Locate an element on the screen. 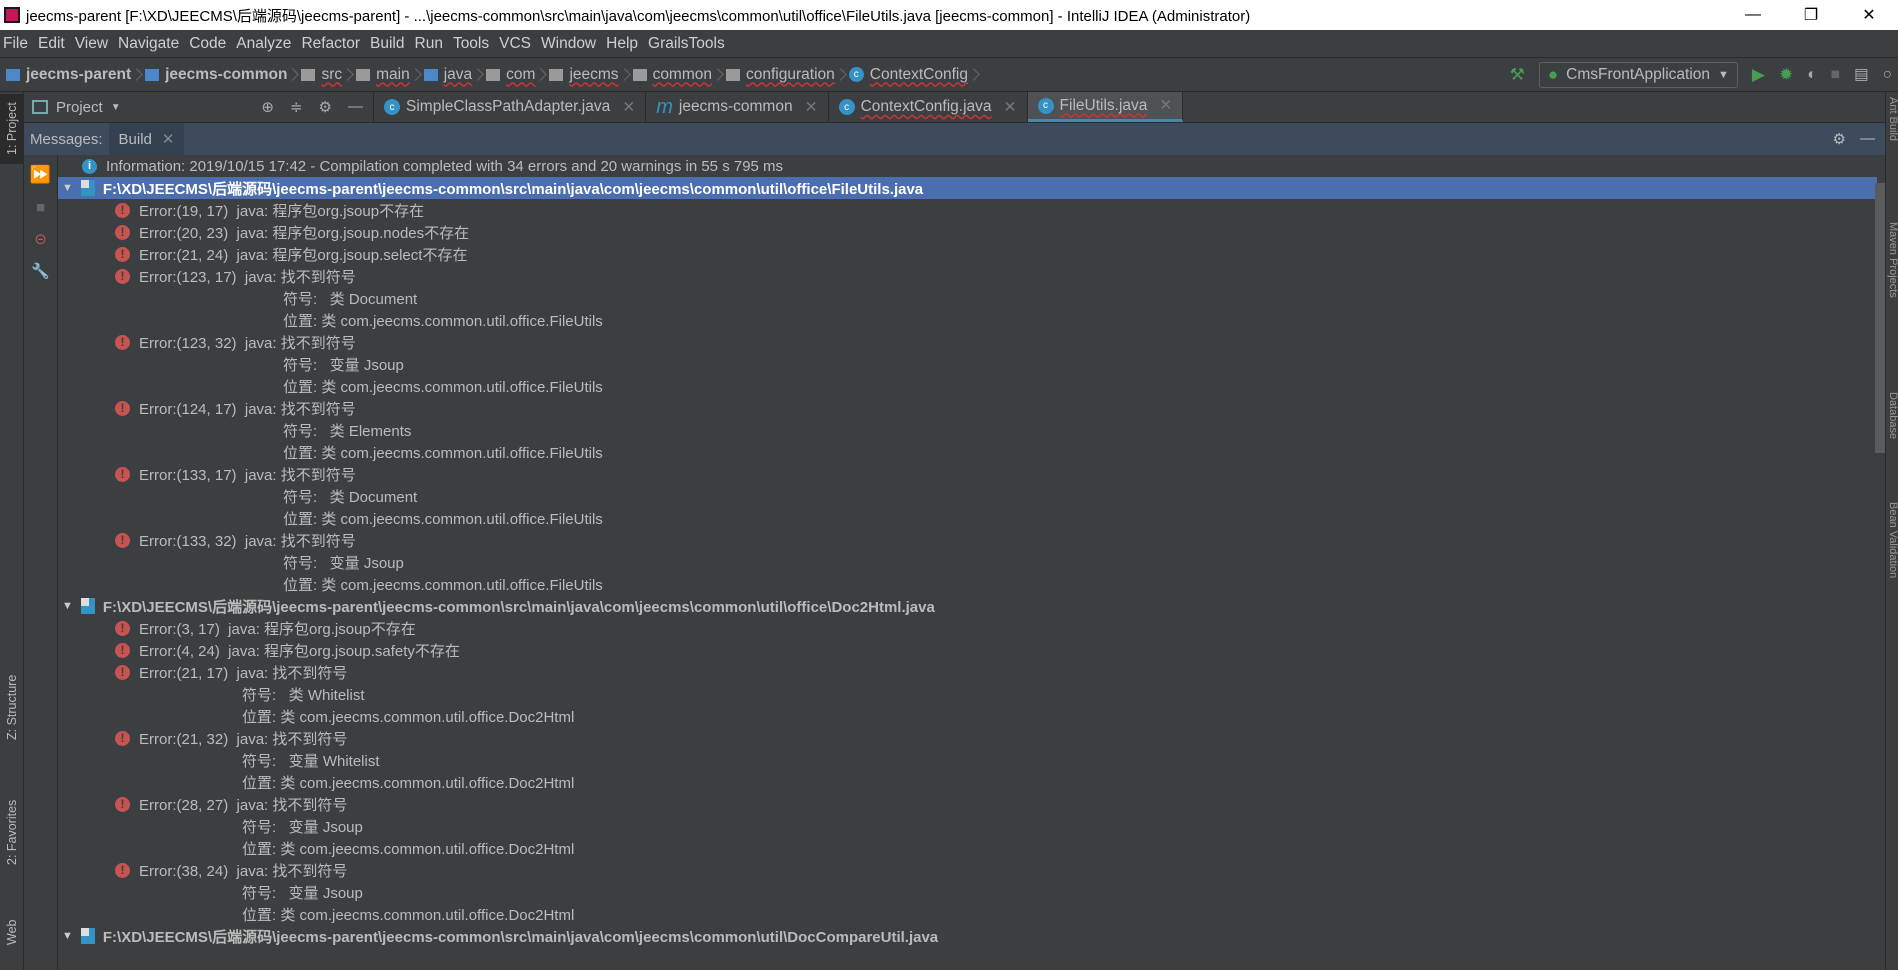 Image resolution: width=1898 pixels, height=970 pixels. tool-window-maven-projects: Maven Projects is located at coordinates (1892, 287).